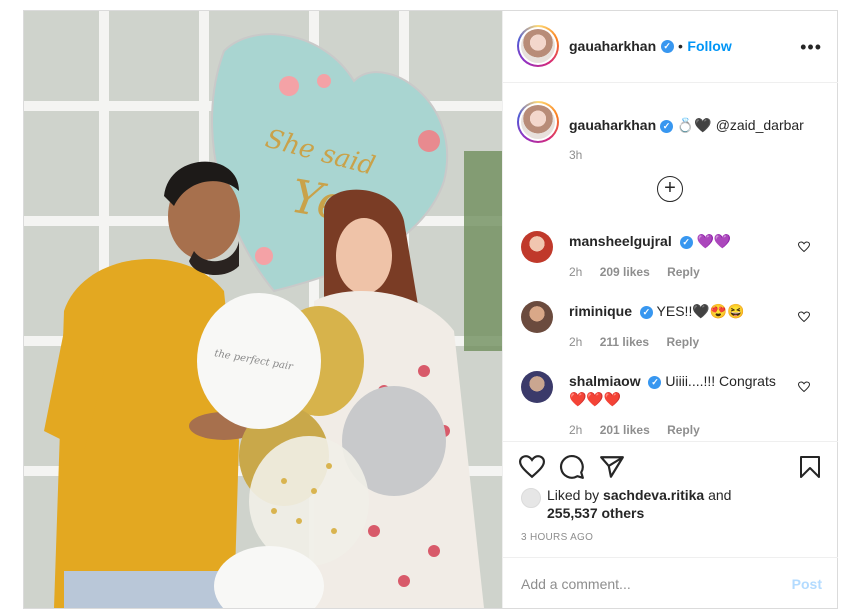 This screenshot has height=614, width=856. I want to click on comment-likes: 211 likes, so click(624, 342).